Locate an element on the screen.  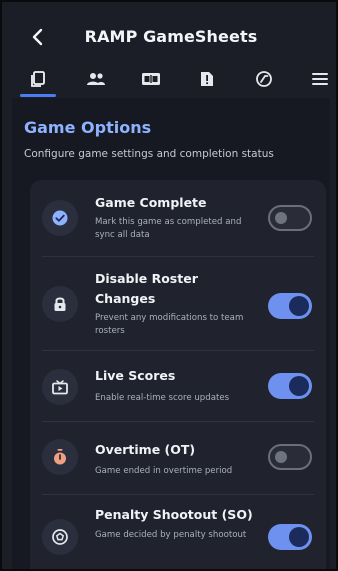
tab-penalties is located at coordinates (207, 79).